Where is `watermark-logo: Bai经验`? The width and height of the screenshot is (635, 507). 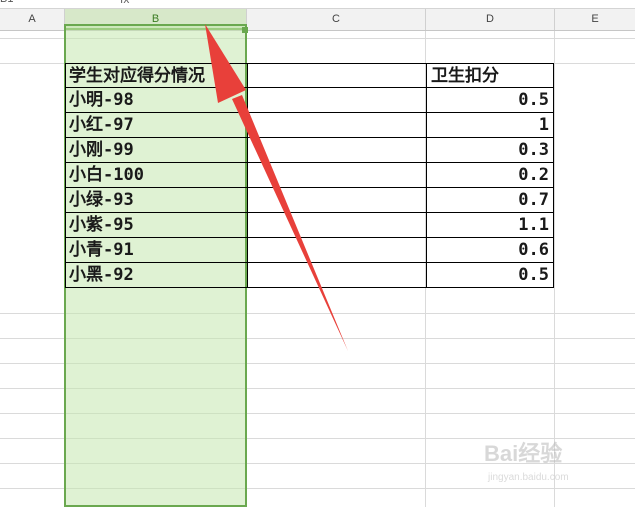
watermark-logo: Bai经验 is located at coordinates (523, 453).